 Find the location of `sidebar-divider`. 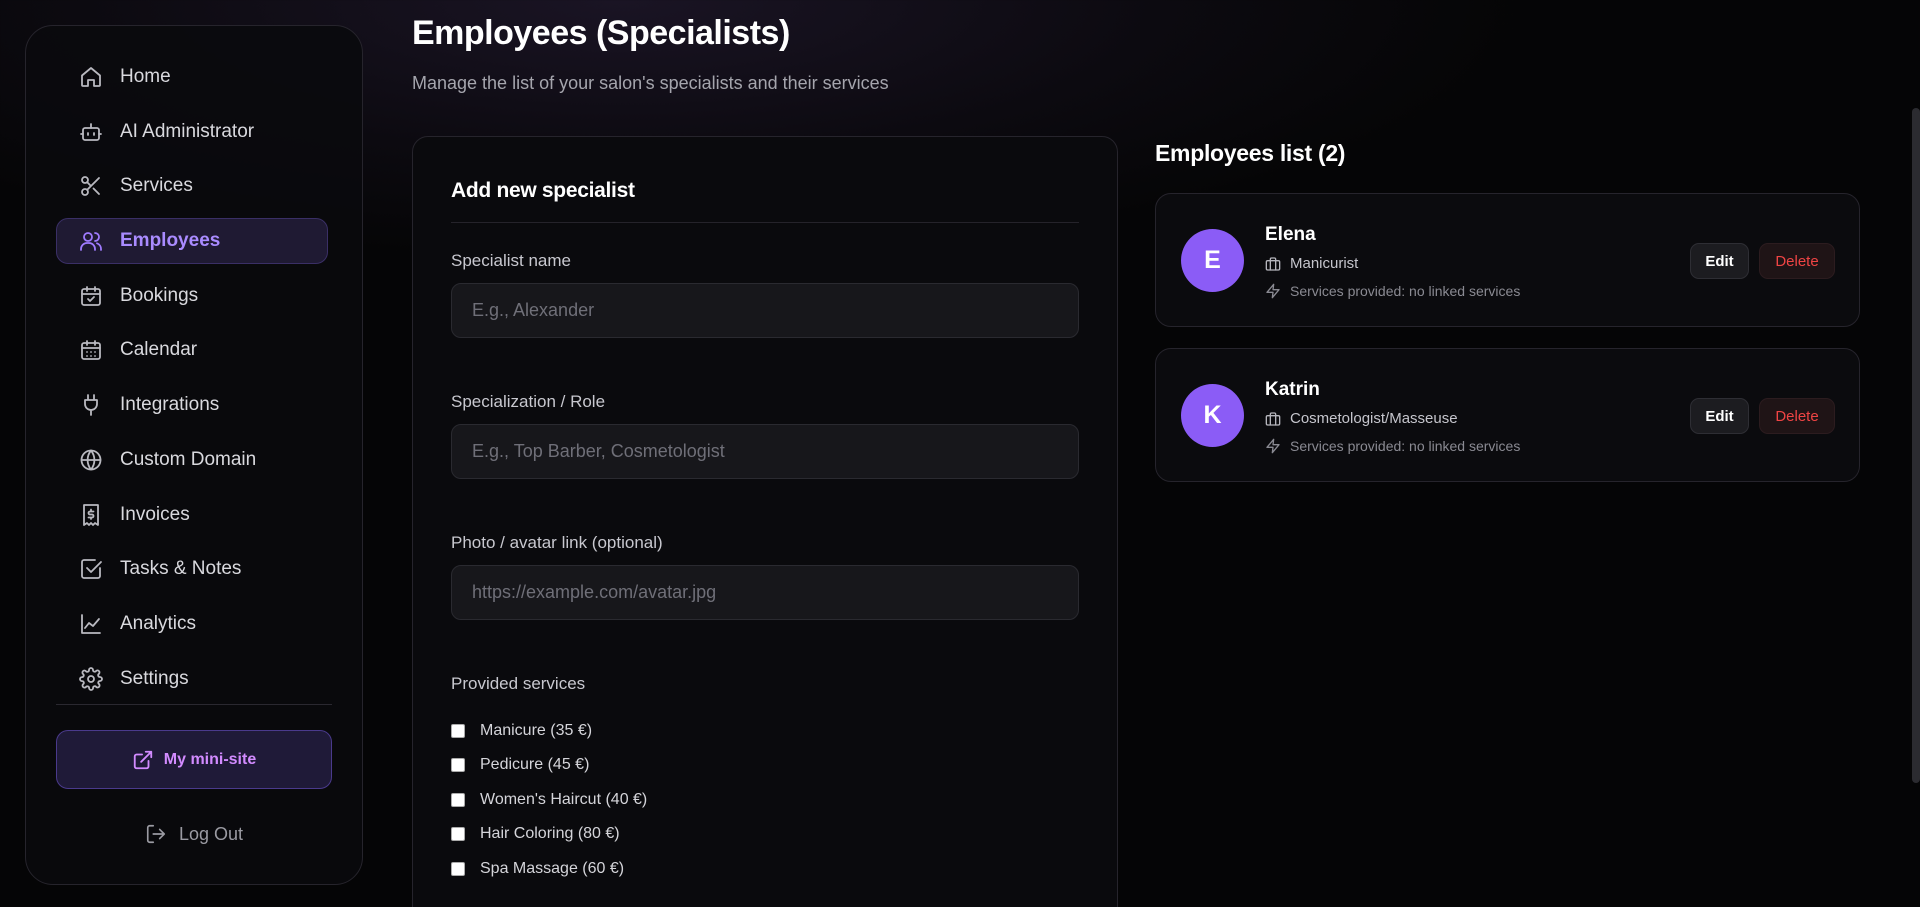

sidebar-divider is located at coordinates (194, 704).